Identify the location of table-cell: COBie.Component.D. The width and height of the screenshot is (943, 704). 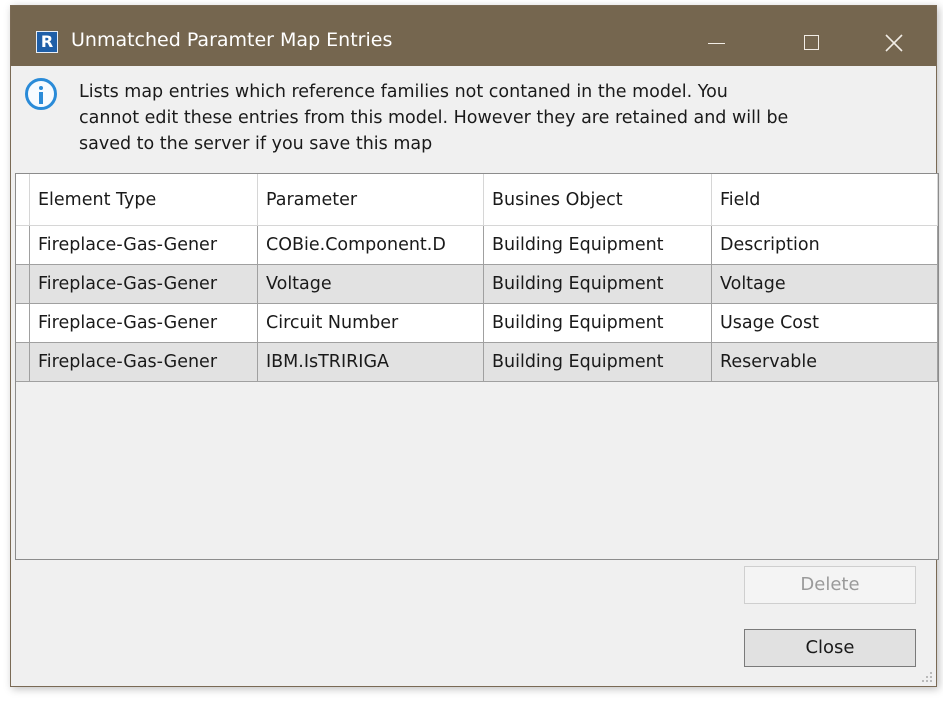
(371, 245).